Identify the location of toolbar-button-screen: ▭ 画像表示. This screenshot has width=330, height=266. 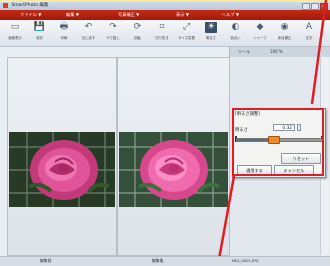
(15, 32).